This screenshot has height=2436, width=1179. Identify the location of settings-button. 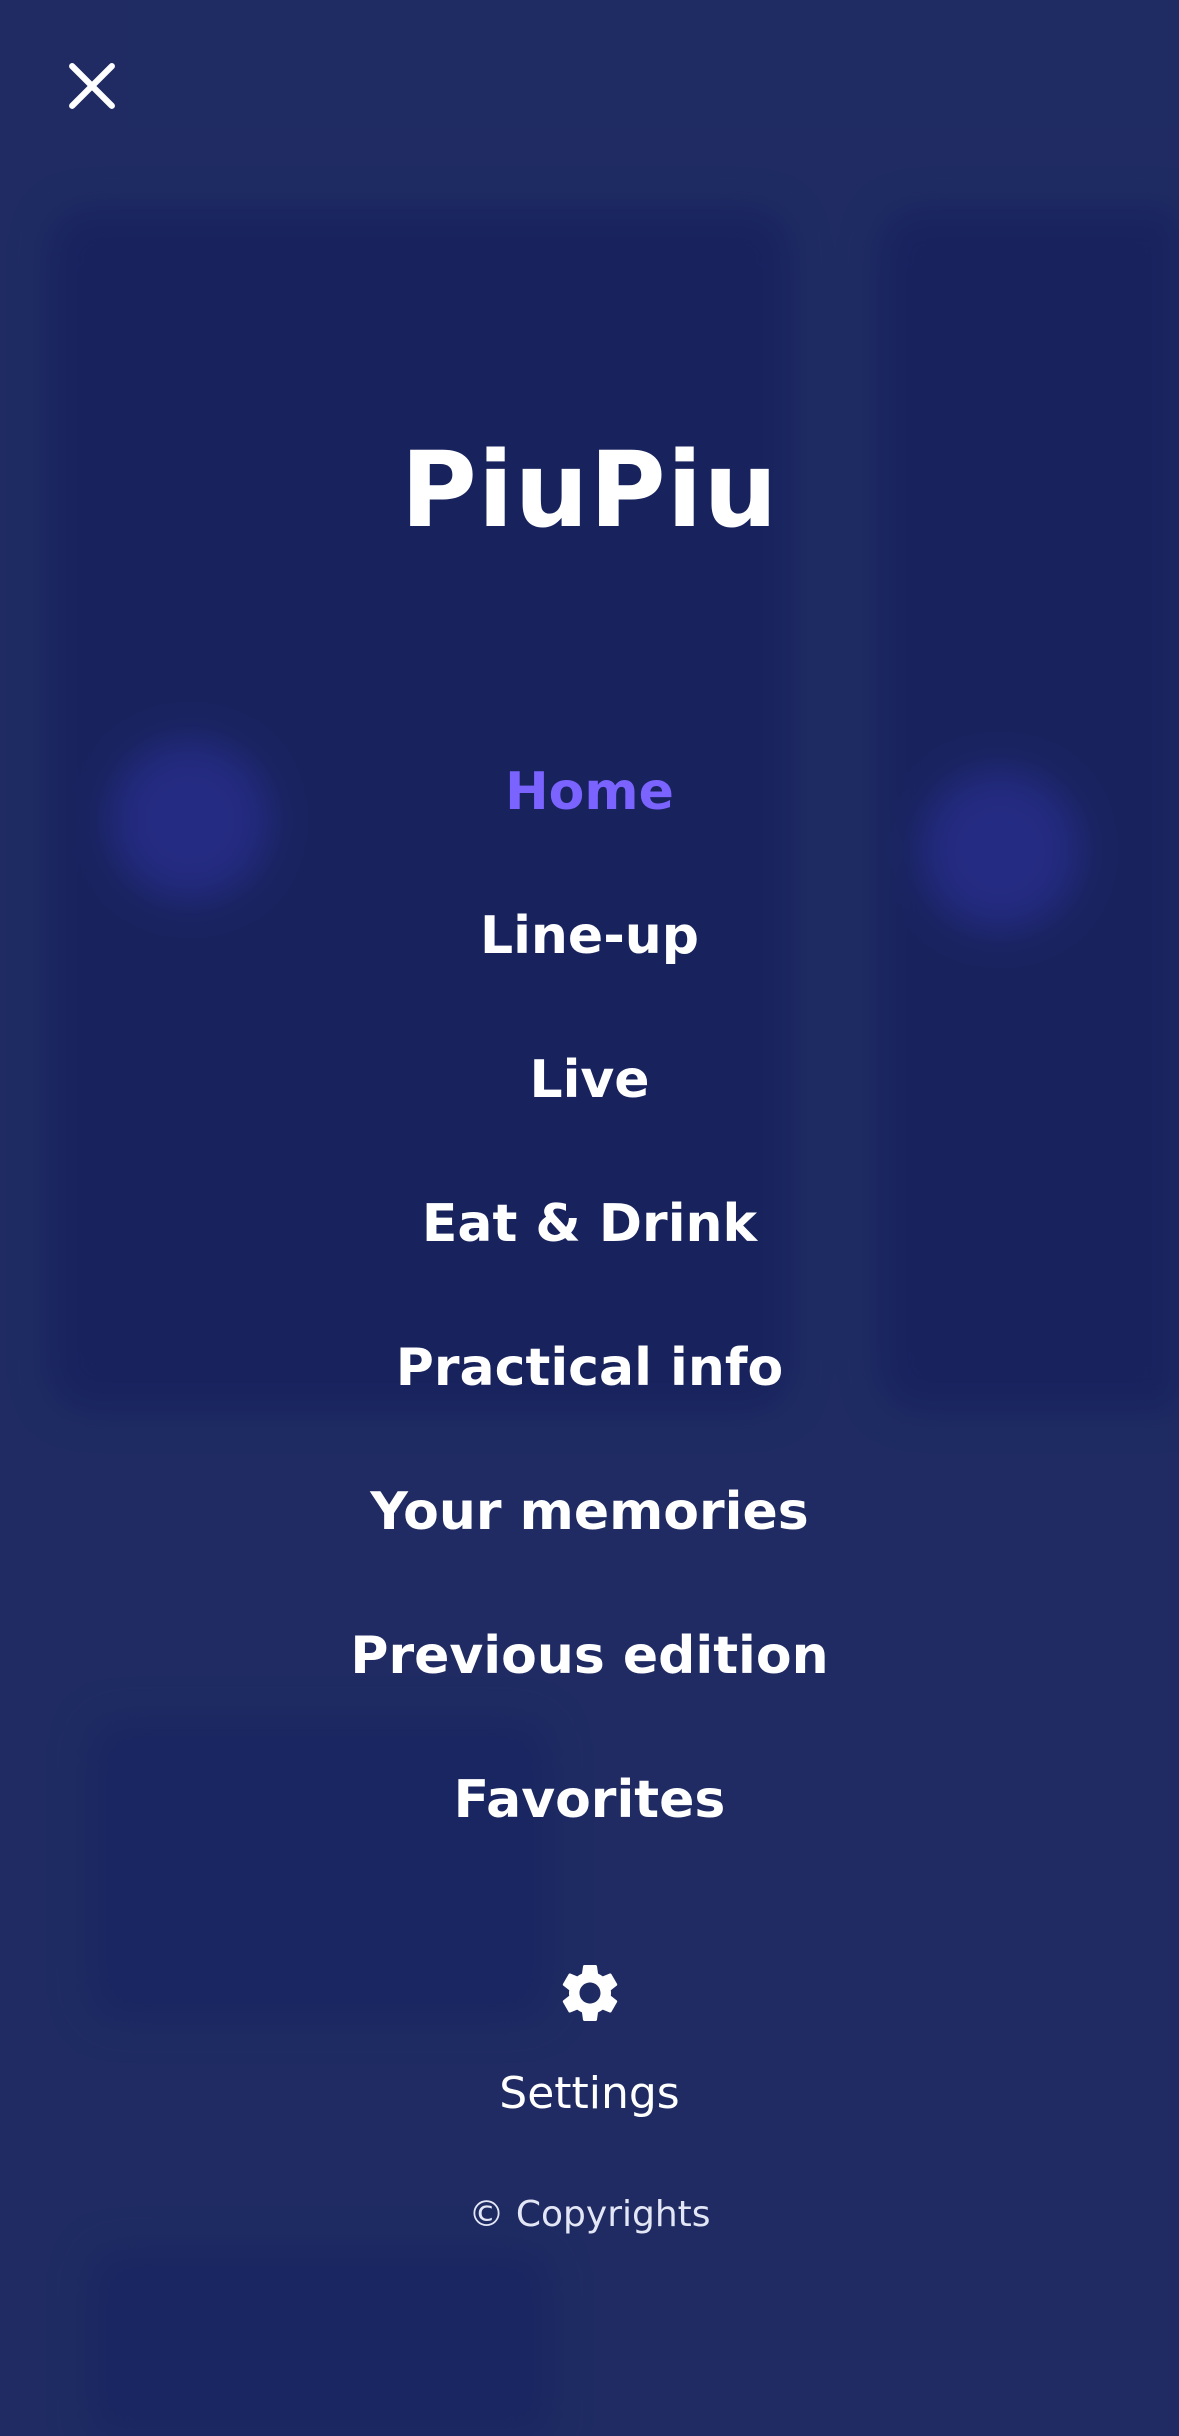
(590, 1993).